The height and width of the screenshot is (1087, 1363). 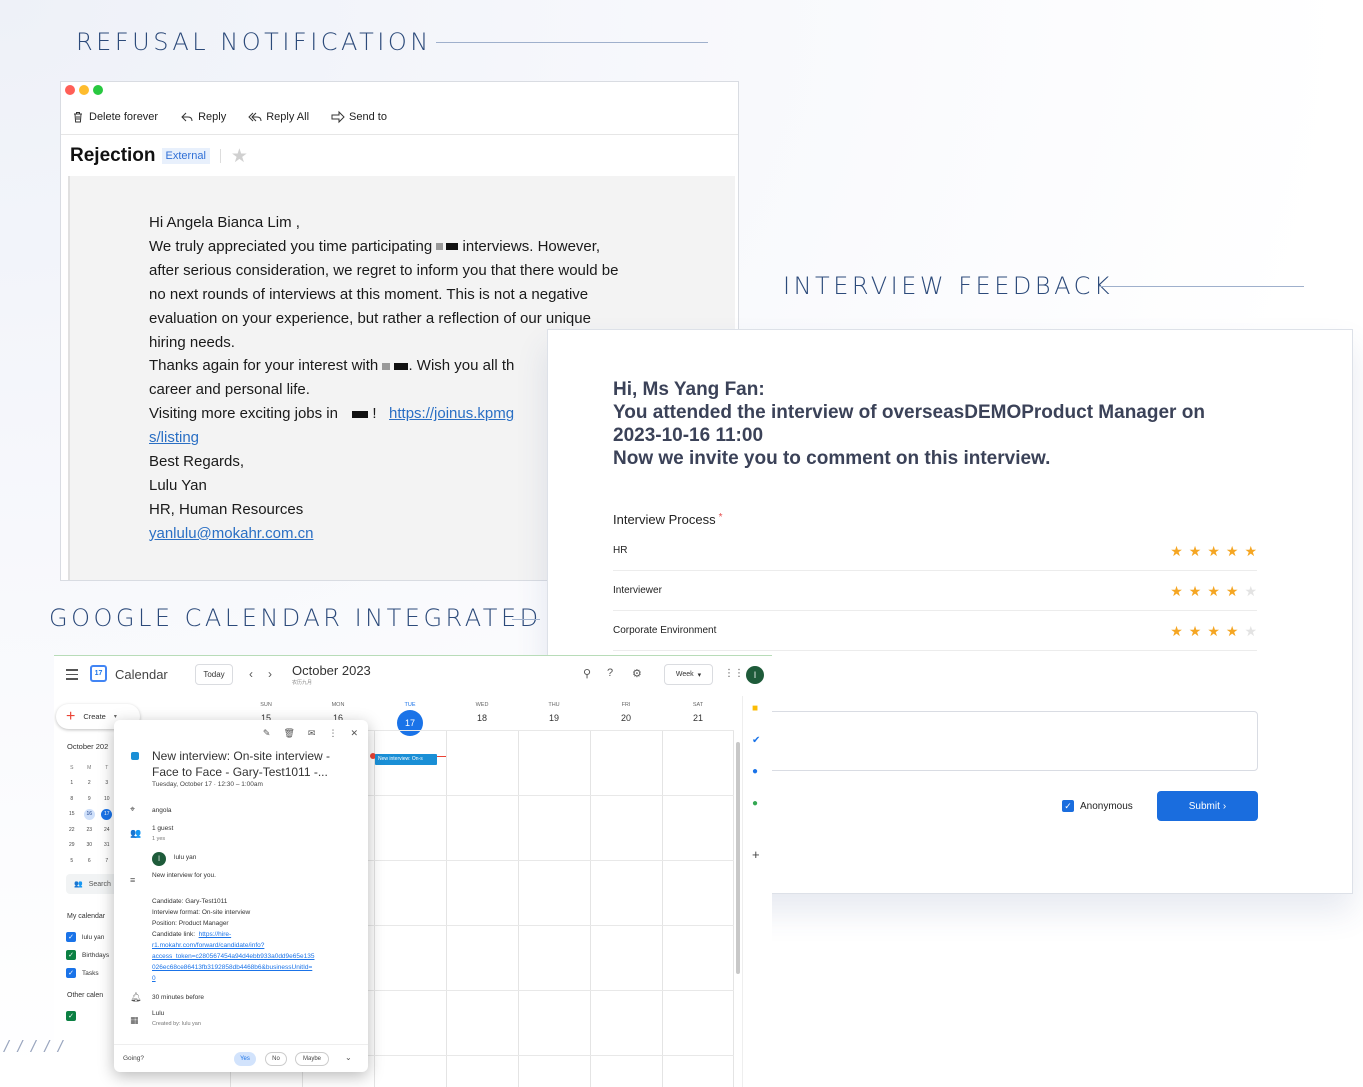 I want to click on help-icon: ?, so click(x=610, y=673).